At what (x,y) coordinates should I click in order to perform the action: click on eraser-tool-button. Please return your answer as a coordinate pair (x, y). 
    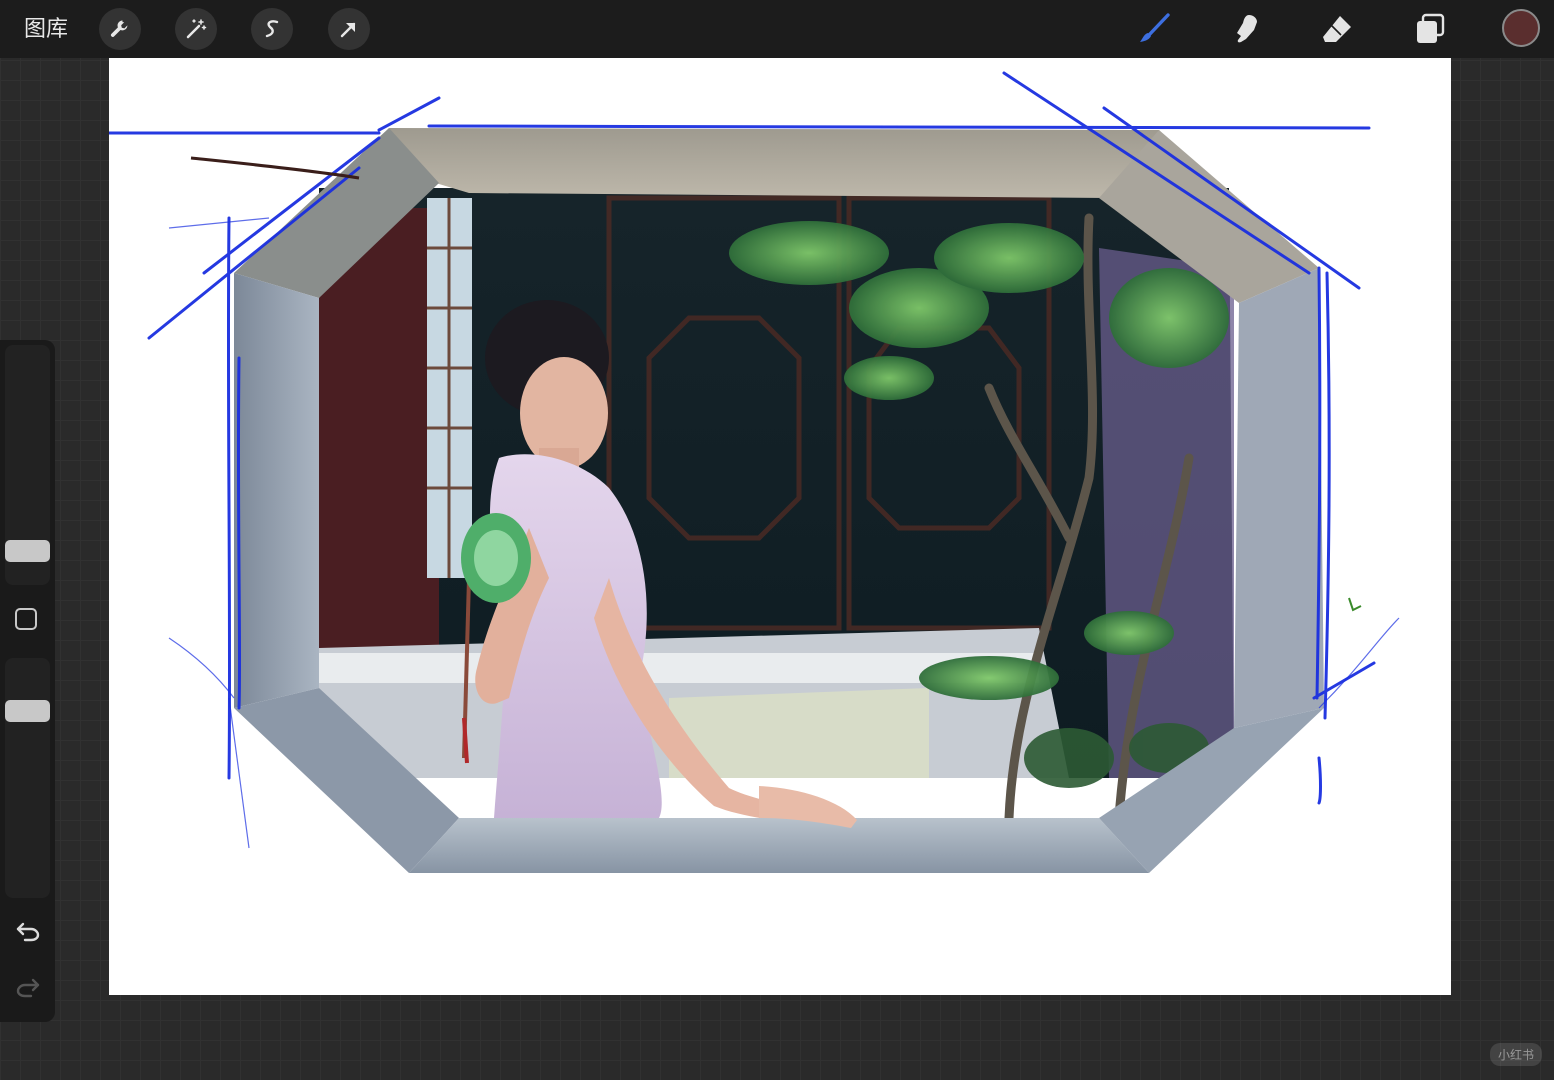
    Looking at the image, I should click on (1337, 29).